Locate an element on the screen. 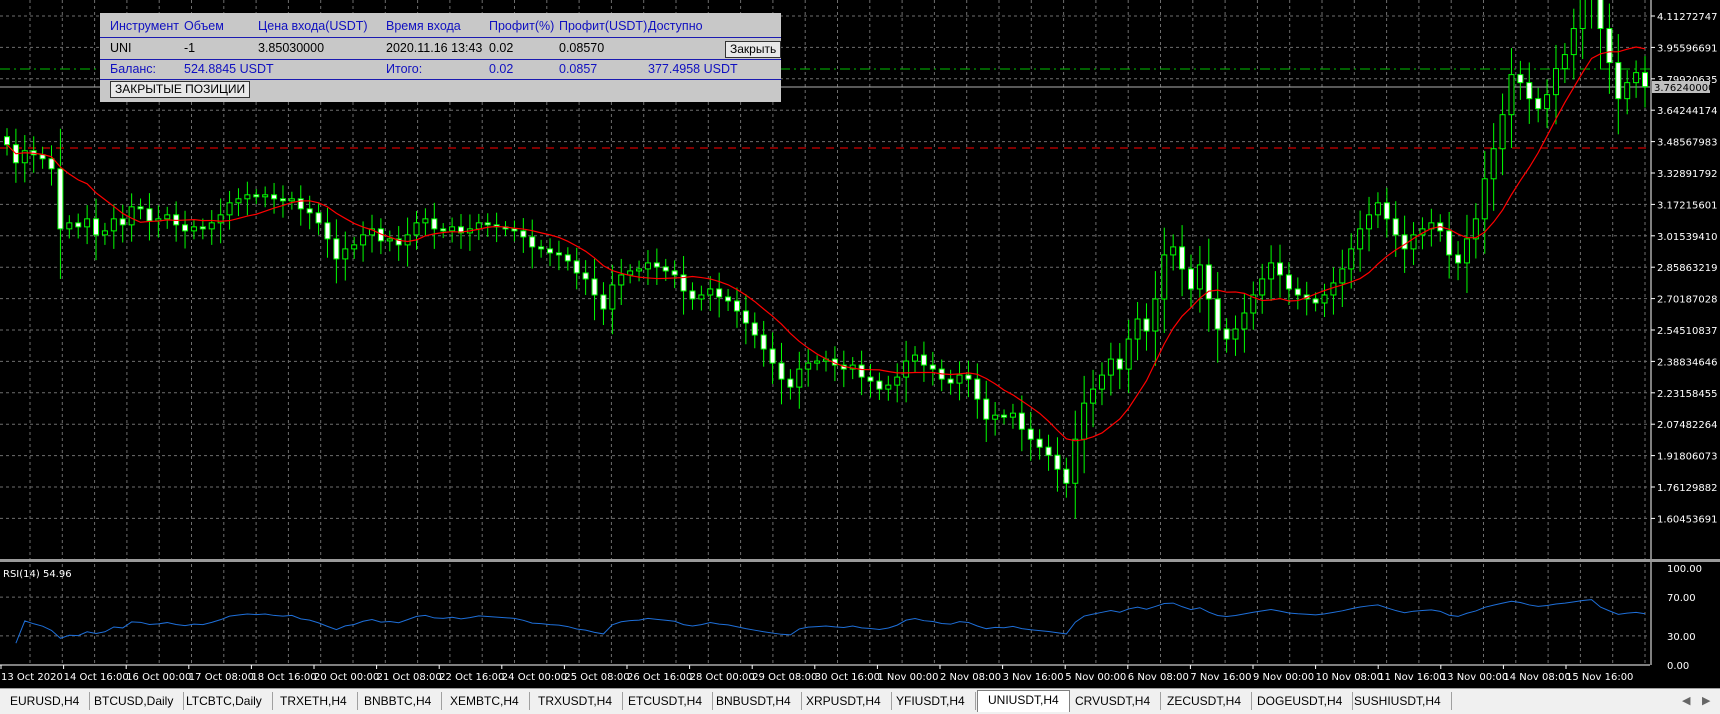 This screenshot has height=714, width=1720. price-tick-label: 2.54510837 is located at coordinates (1687, 331).